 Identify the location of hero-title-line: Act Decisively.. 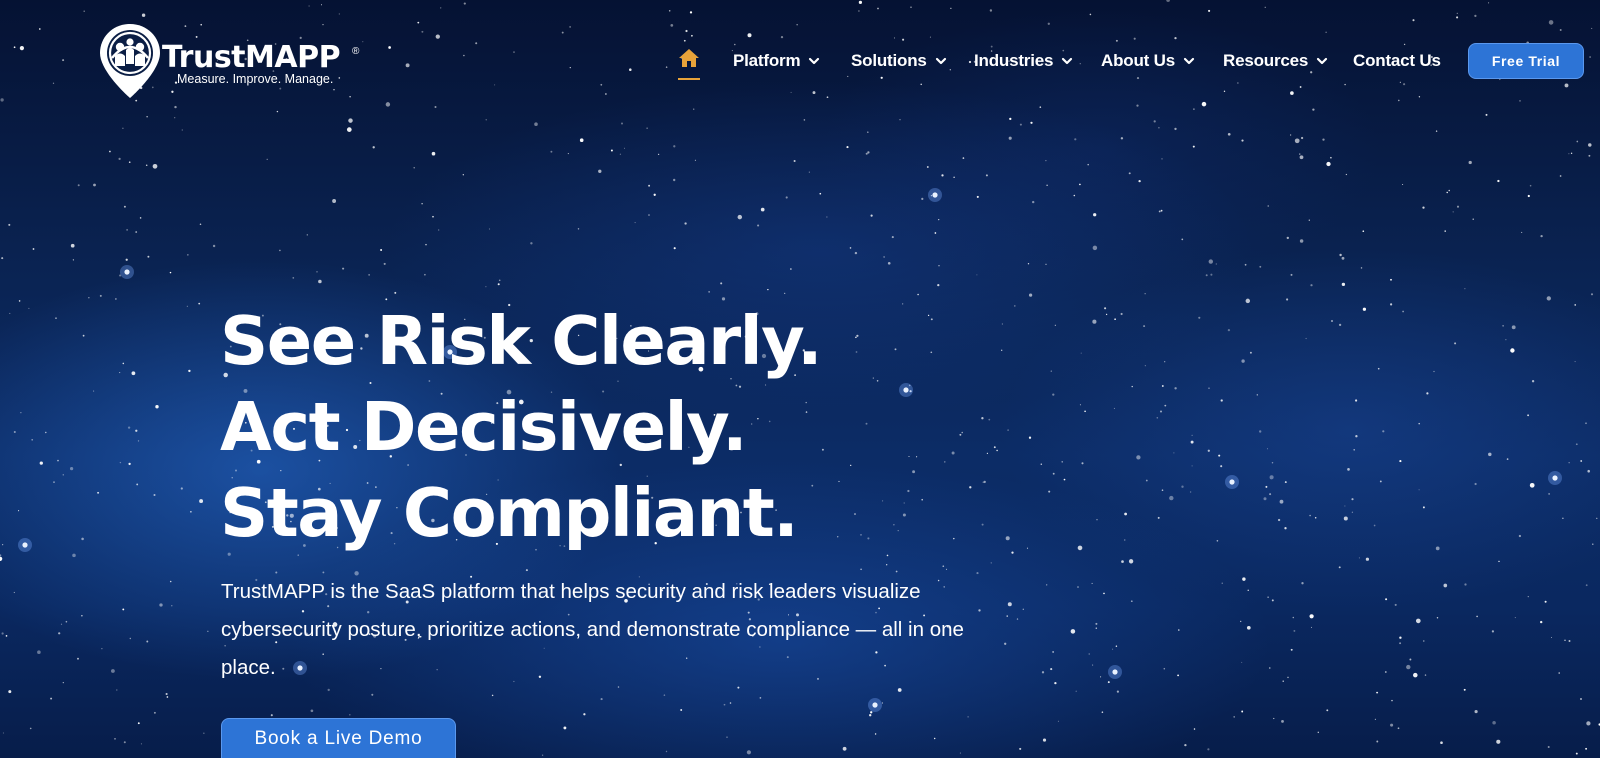
(484, 427).